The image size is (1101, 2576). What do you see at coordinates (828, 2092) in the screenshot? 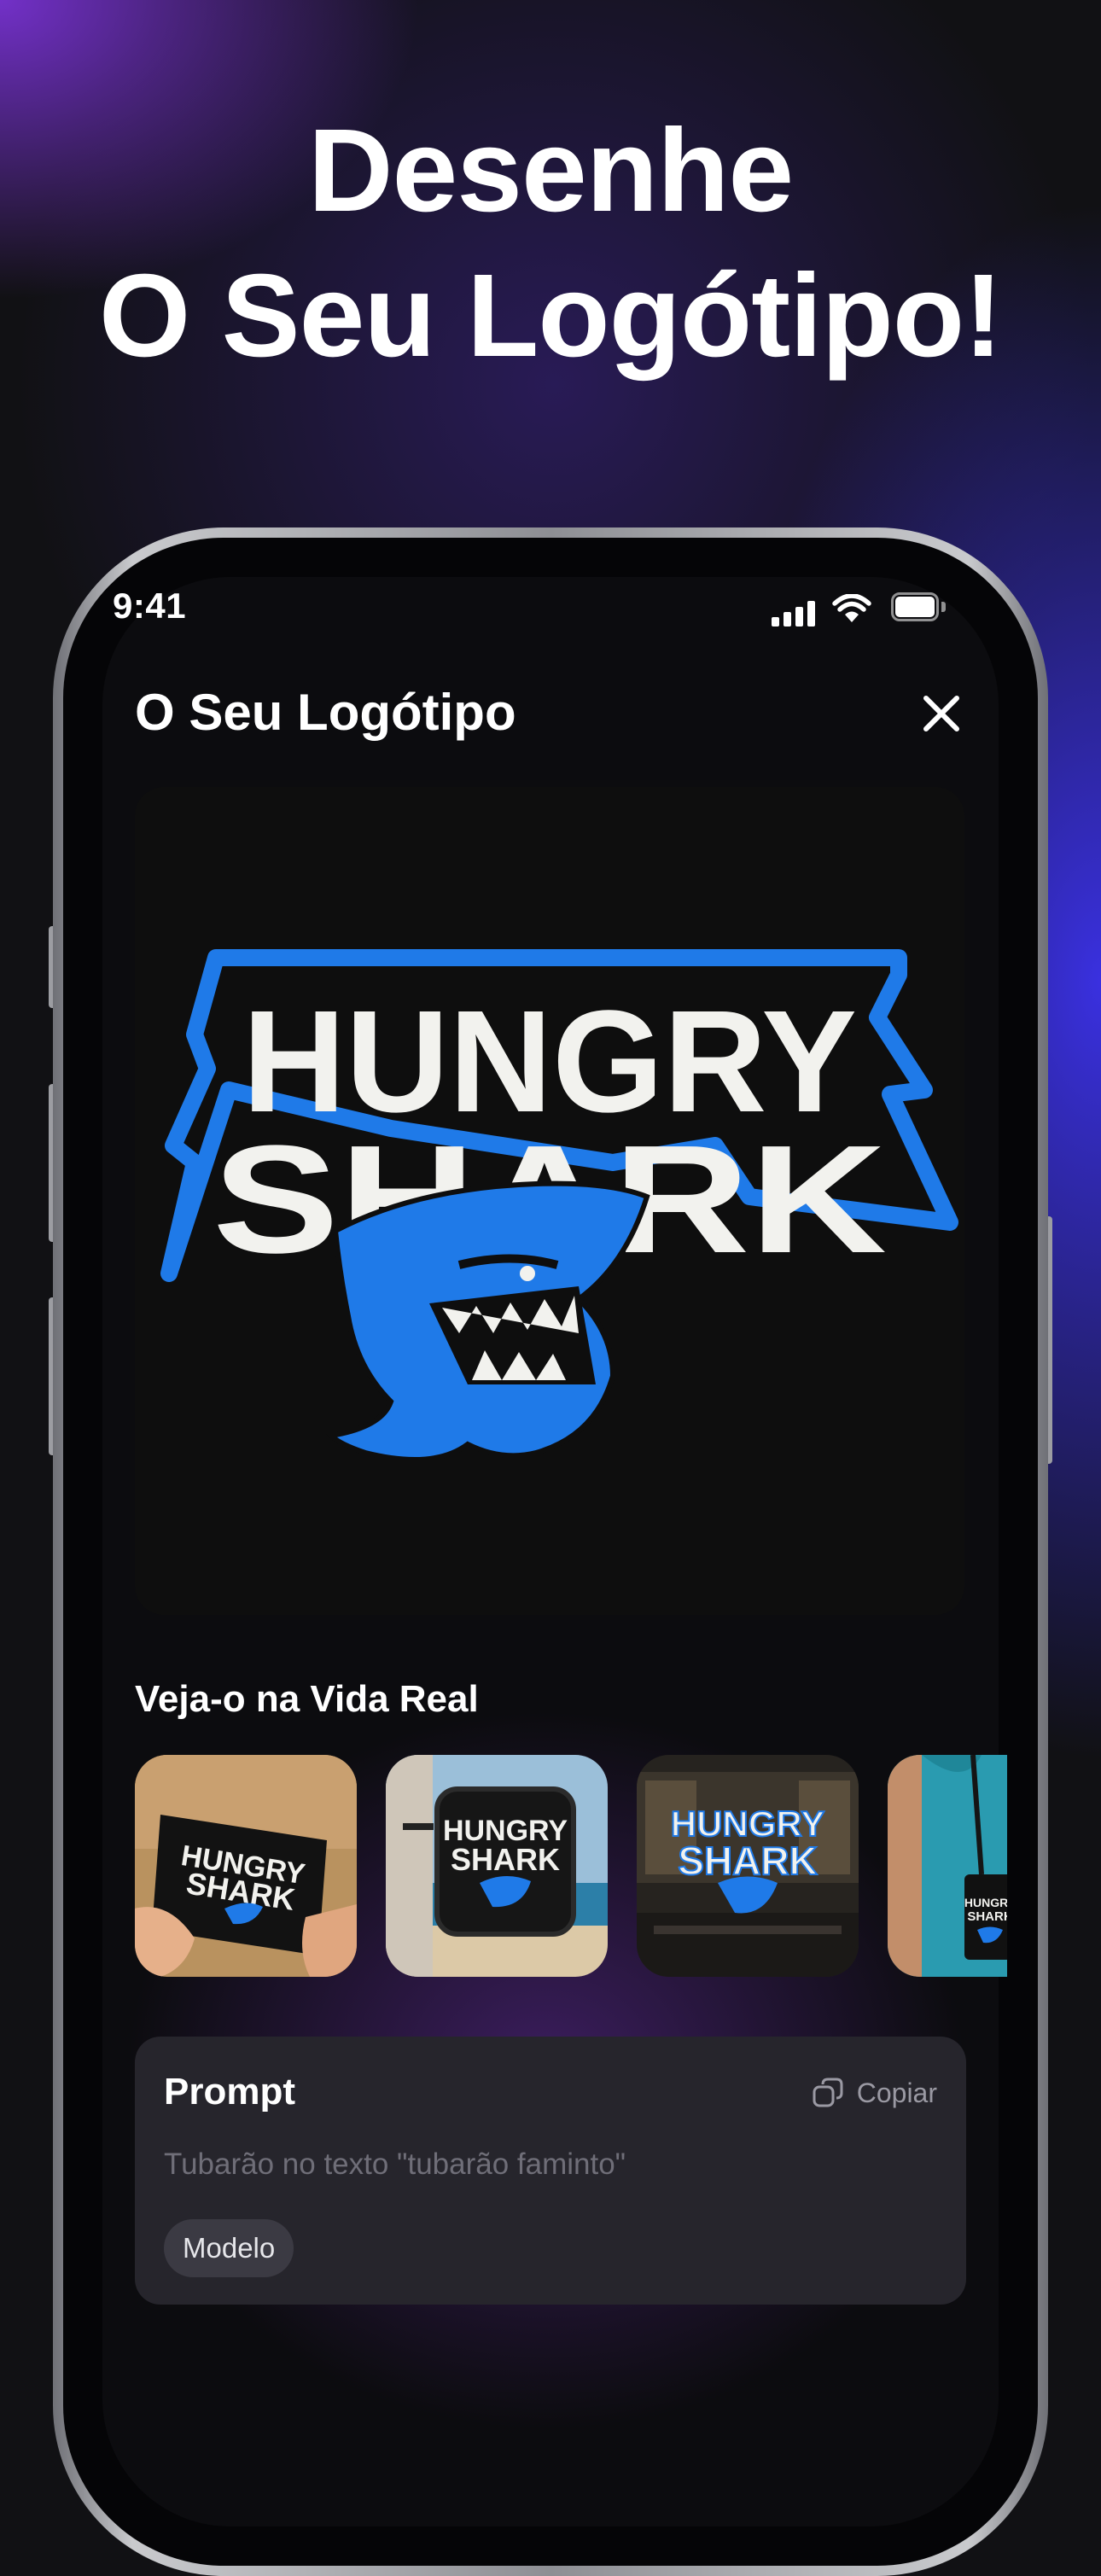
I see `copy-icon` at bounding box center [828, 2092].